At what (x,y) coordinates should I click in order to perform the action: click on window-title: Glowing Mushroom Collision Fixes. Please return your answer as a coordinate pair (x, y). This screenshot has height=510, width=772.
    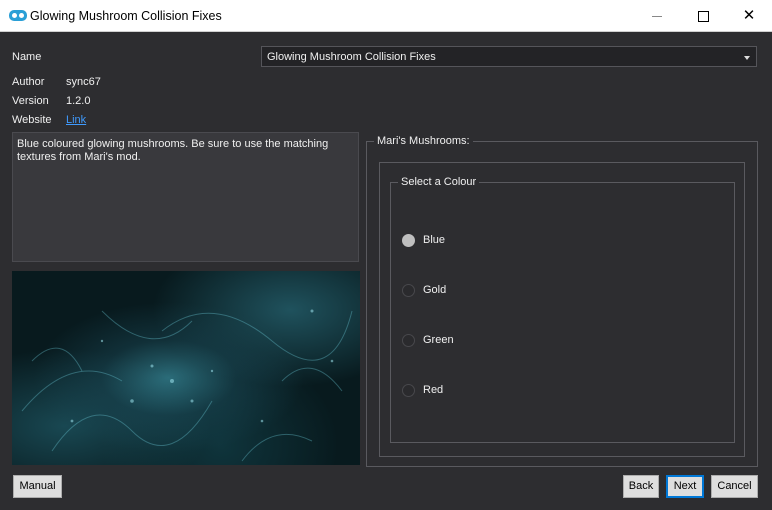
    Looking at the image, I should click on (126, 16).